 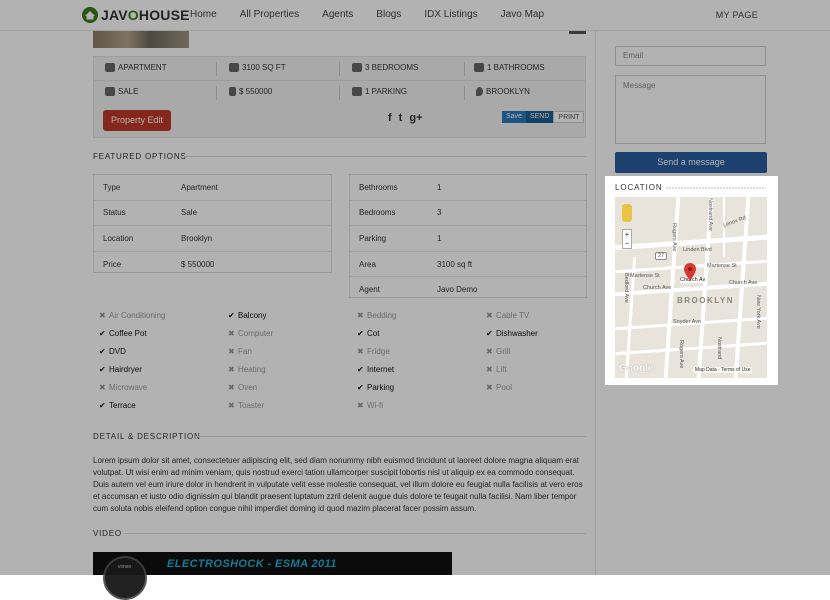 What do you see at coordinates (690, 56) in the screenshot?
I see `email-field: Email` at bounding box center [690, 56].